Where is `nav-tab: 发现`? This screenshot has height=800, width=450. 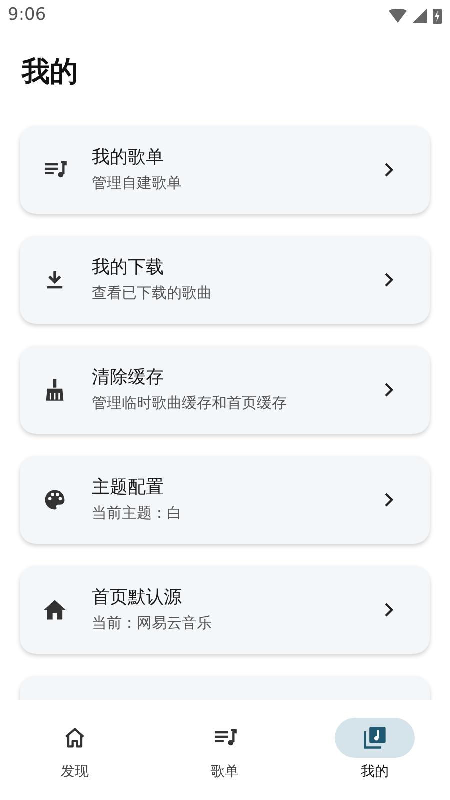 nav-tab: 发现 is located at coordinates (75, 750).